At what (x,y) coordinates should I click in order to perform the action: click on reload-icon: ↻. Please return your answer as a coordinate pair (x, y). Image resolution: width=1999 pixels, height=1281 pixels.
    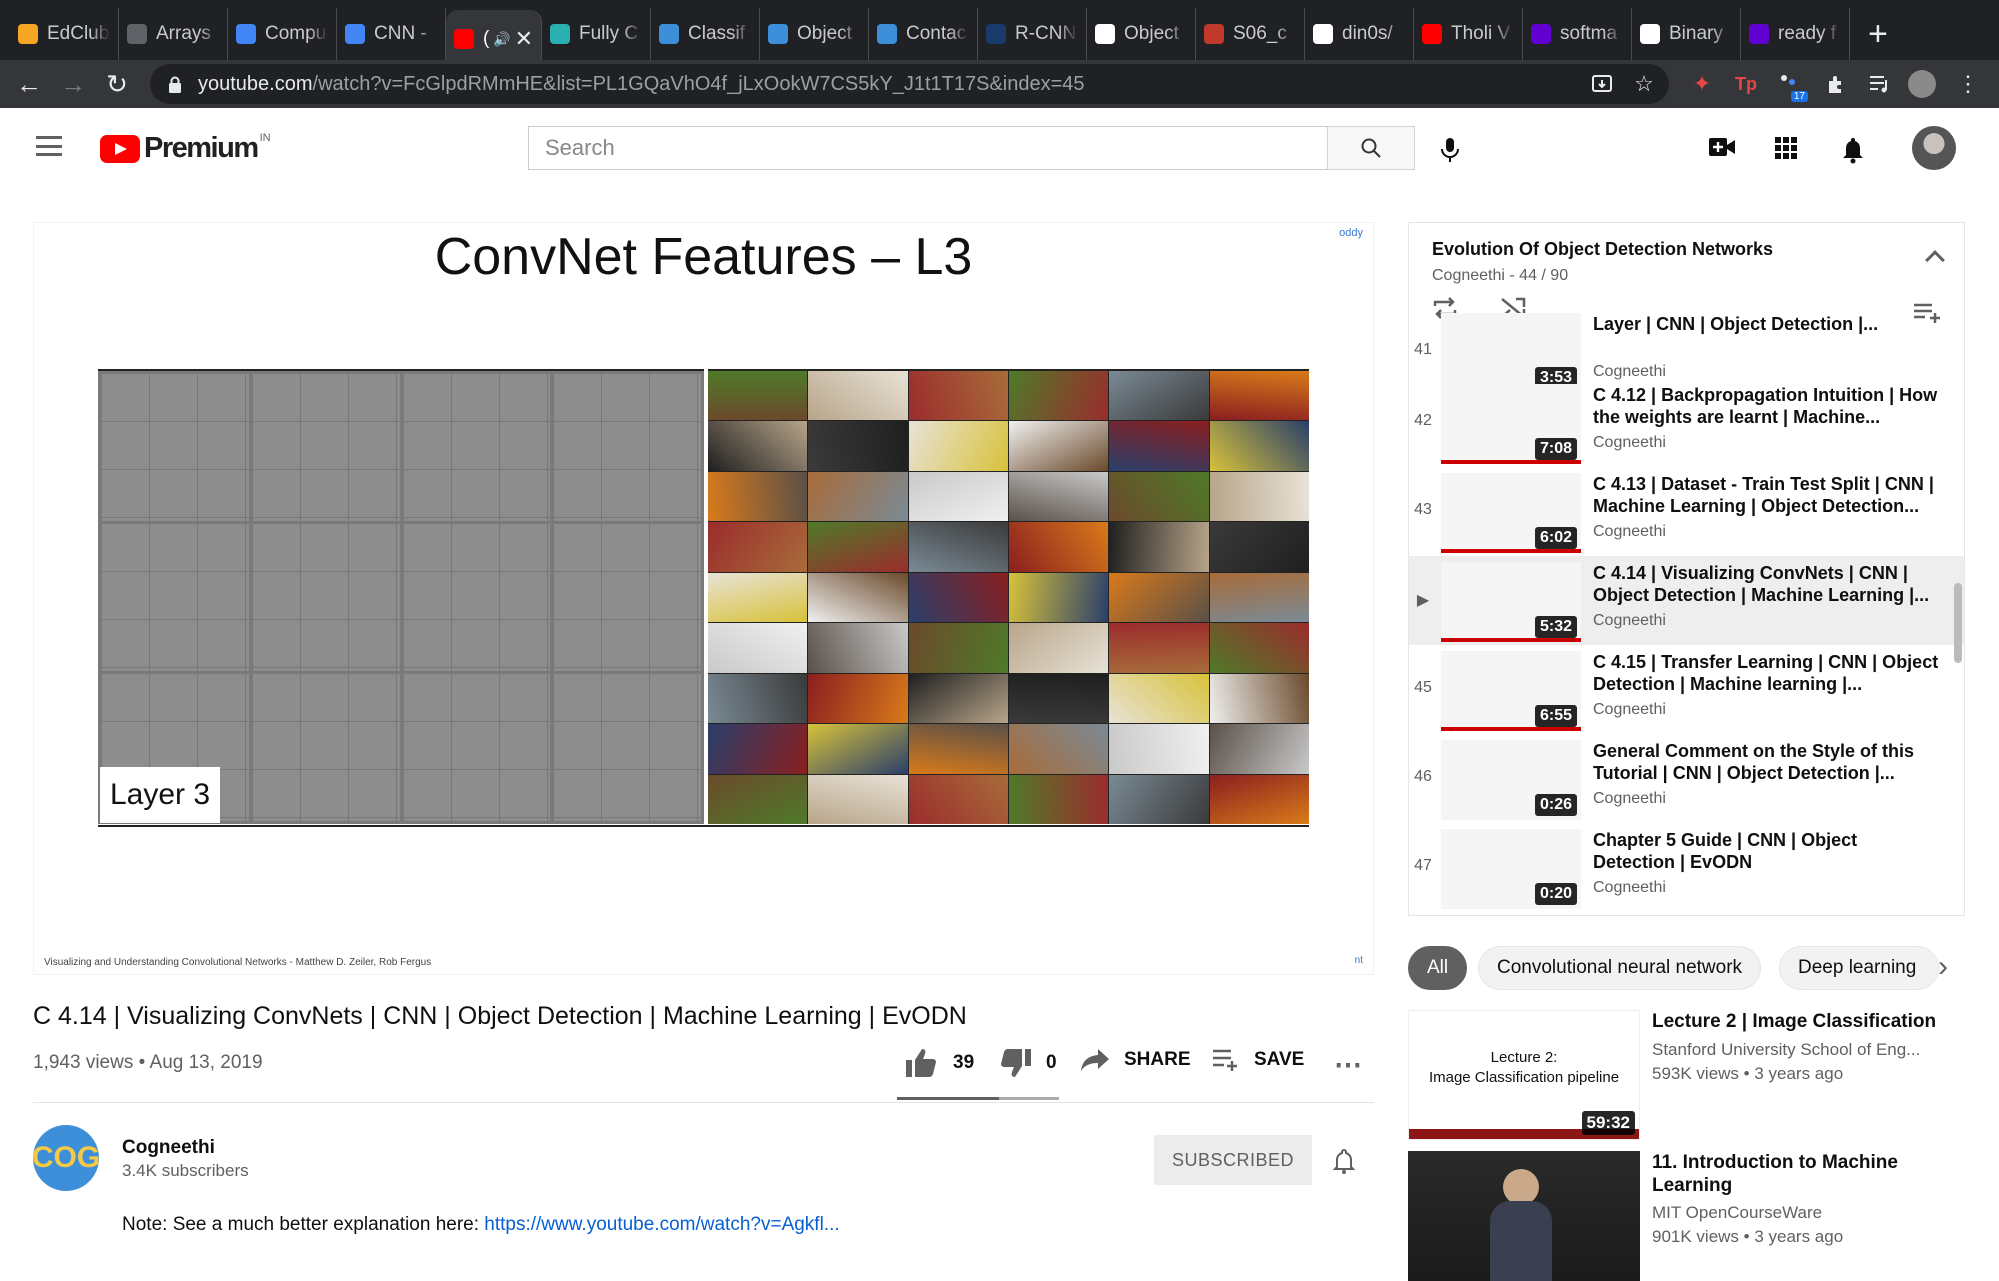
    Looking at the image, I should click on (117, 84).